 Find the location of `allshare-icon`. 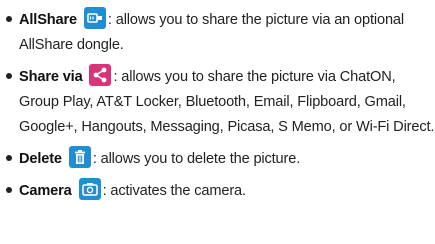

allshare-icon is located at coordinates (94, 18).